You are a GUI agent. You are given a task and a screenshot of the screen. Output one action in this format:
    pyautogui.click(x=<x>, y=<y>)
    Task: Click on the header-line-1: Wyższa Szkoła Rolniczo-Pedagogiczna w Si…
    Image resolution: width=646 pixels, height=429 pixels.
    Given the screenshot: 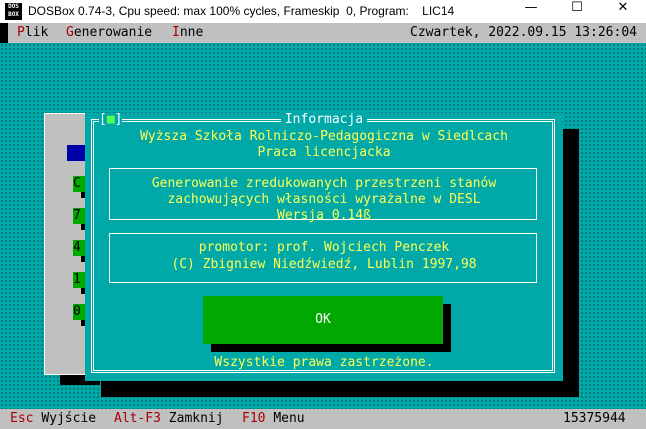 What is the action you would take?
    pyautogui.click(x=324, y=136)
    